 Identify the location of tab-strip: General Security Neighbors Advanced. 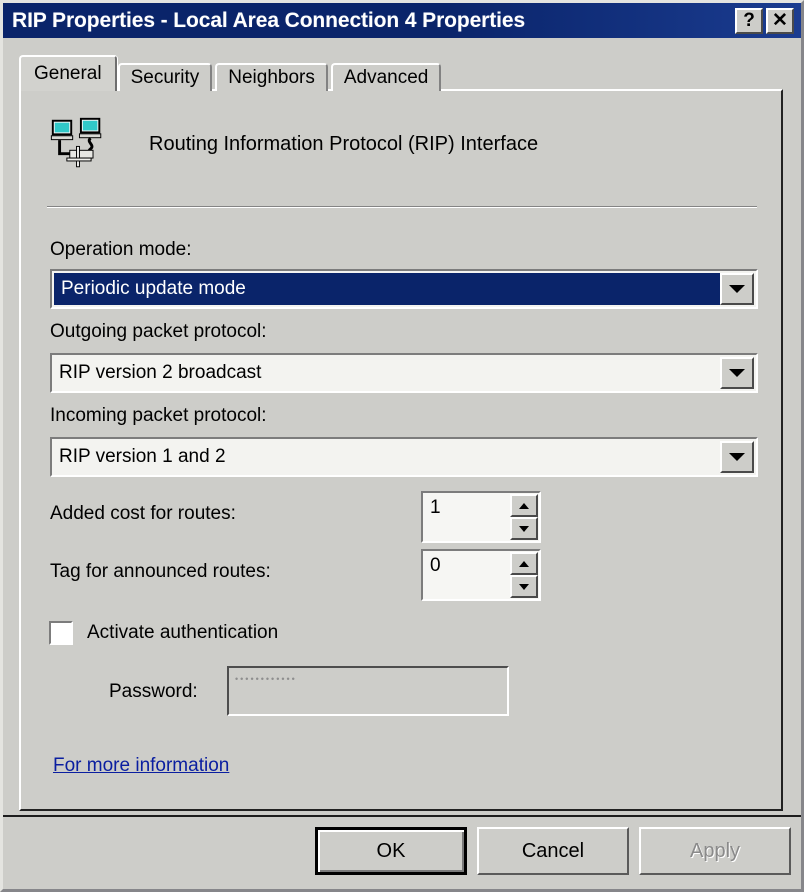
(231, 73).